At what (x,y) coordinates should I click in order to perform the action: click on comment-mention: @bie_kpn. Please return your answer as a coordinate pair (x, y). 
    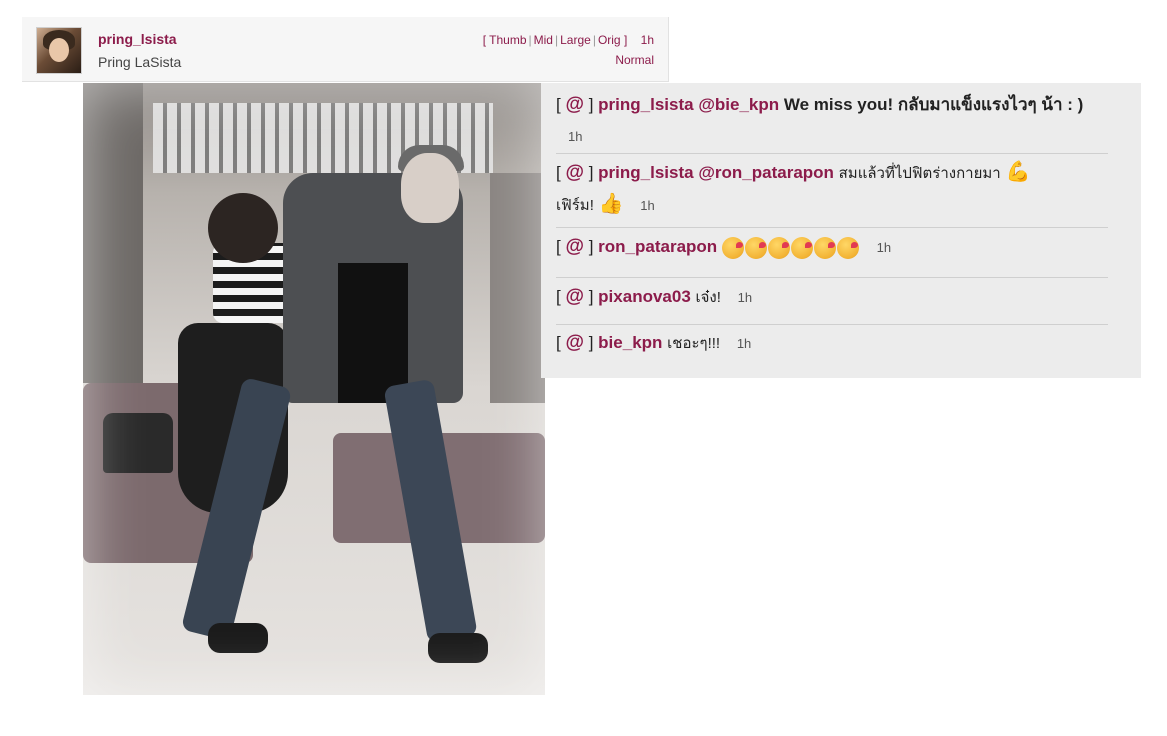
    Looking at the image, I should click on (738, 104).